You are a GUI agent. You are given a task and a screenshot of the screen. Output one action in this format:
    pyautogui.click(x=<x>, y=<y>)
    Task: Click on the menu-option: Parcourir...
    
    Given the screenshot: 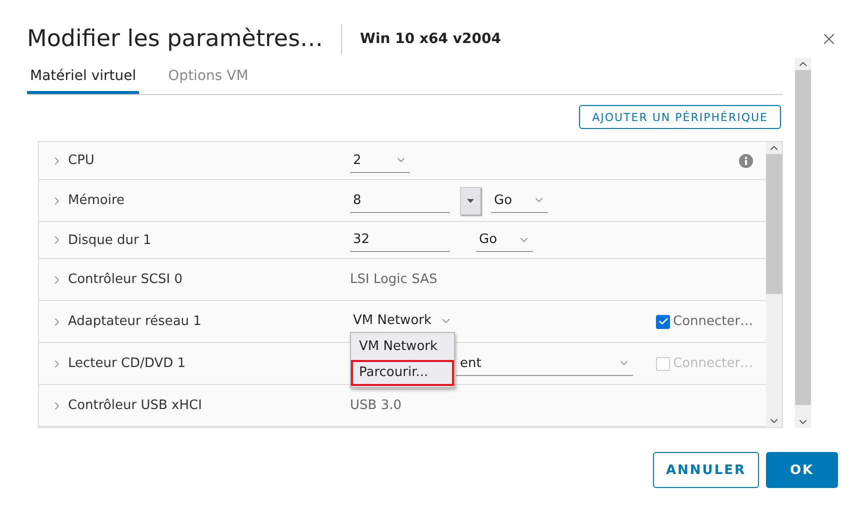 What is the action you would take?
    pyautogui.click(x=402, y=373)
    